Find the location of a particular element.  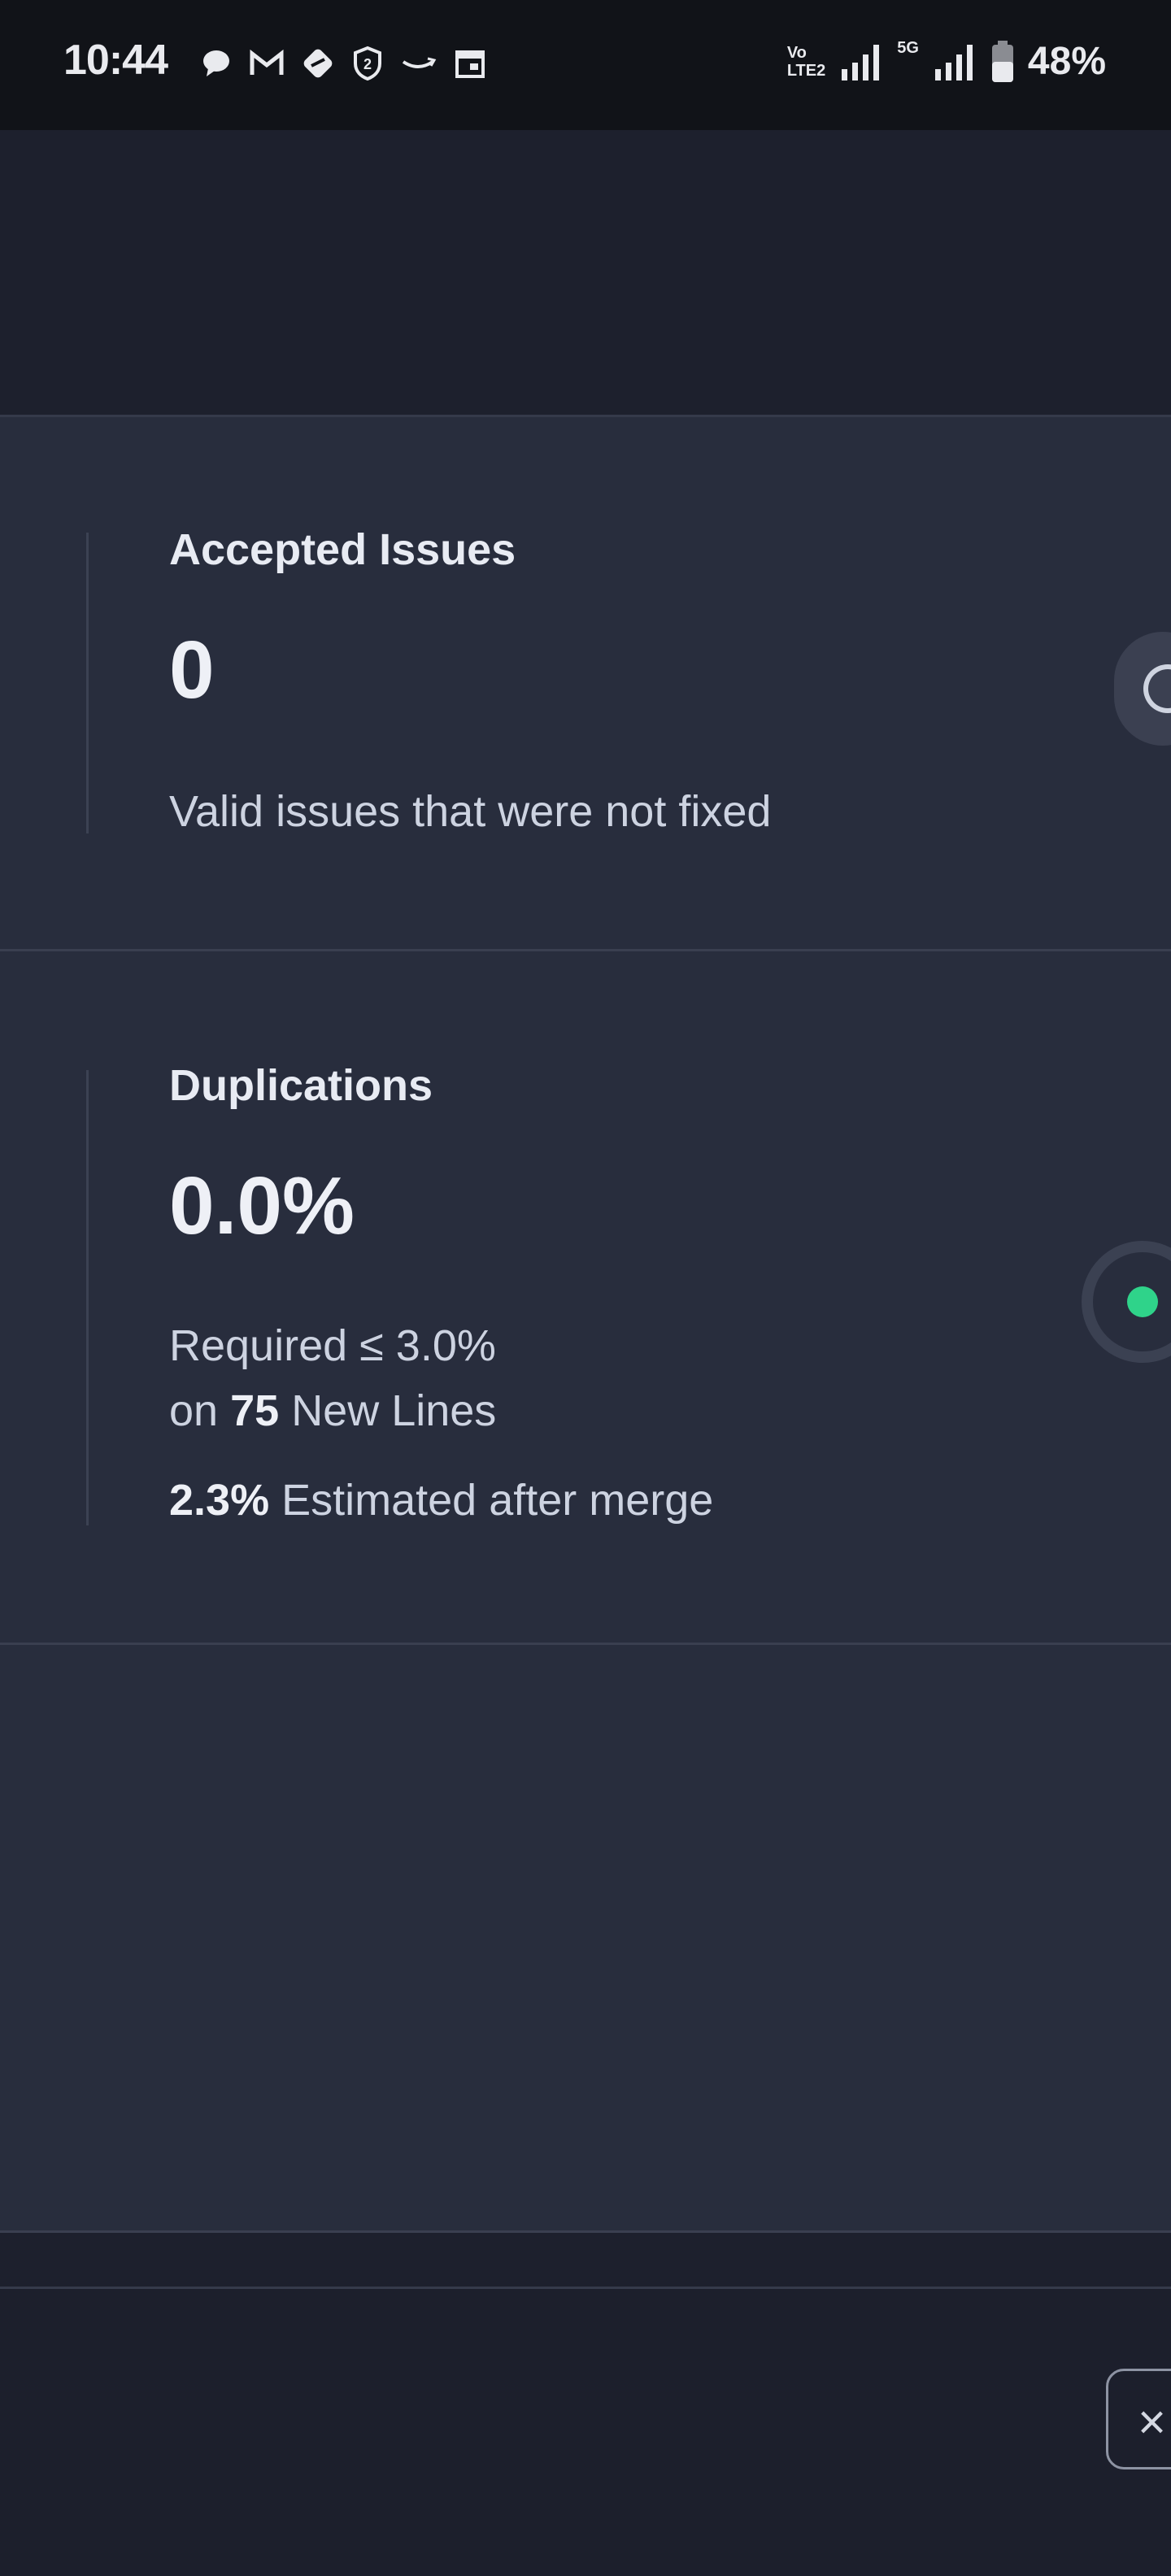

gmail-icon is located at coordinates (267, 62).